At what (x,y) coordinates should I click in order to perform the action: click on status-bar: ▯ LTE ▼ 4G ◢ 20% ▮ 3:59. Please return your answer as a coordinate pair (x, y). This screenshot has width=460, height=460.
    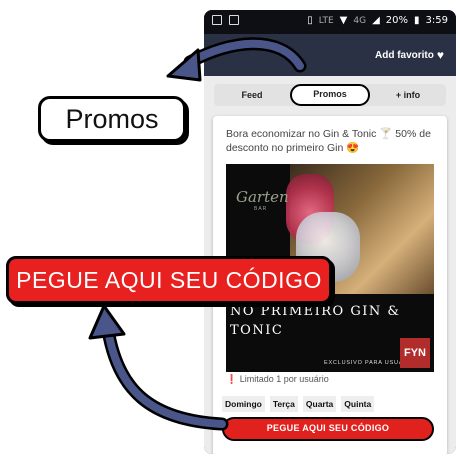
    Looking at the image, I should click on (330, 22).